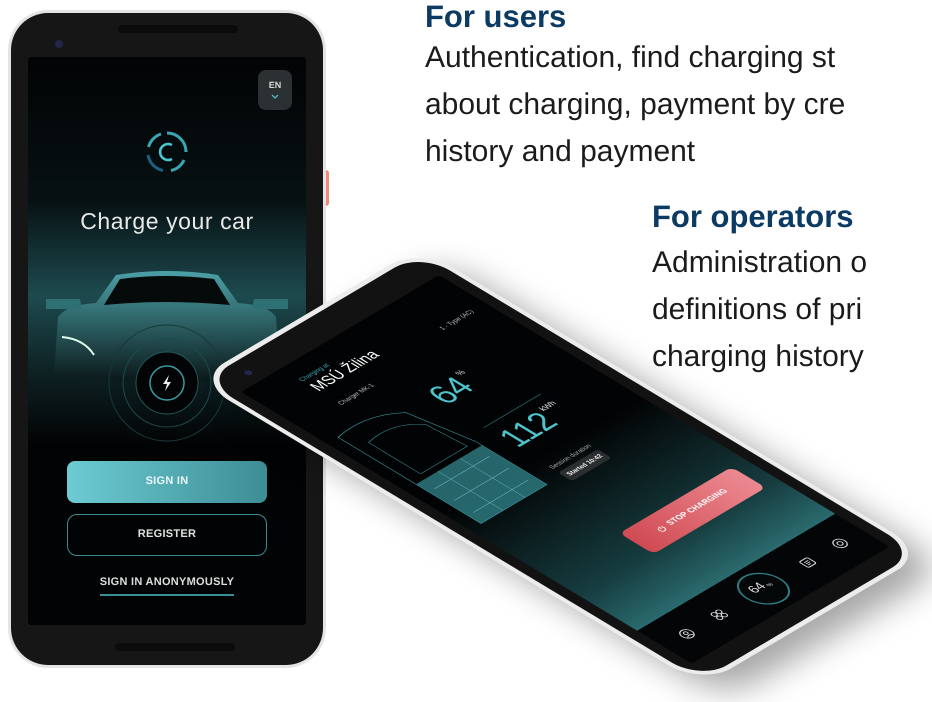  Describe the element at coordinates (167, 535) in the screenshot. I see `register-button: REGISTER` at that location.